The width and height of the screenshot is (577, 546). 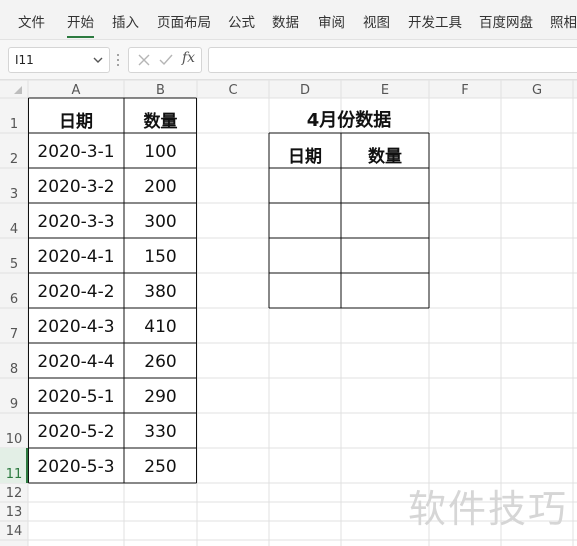 What do you see at coordinates (125, 21) in the screenshot?
I see `menu-insert: 插入` at bounding box center [125, 21].